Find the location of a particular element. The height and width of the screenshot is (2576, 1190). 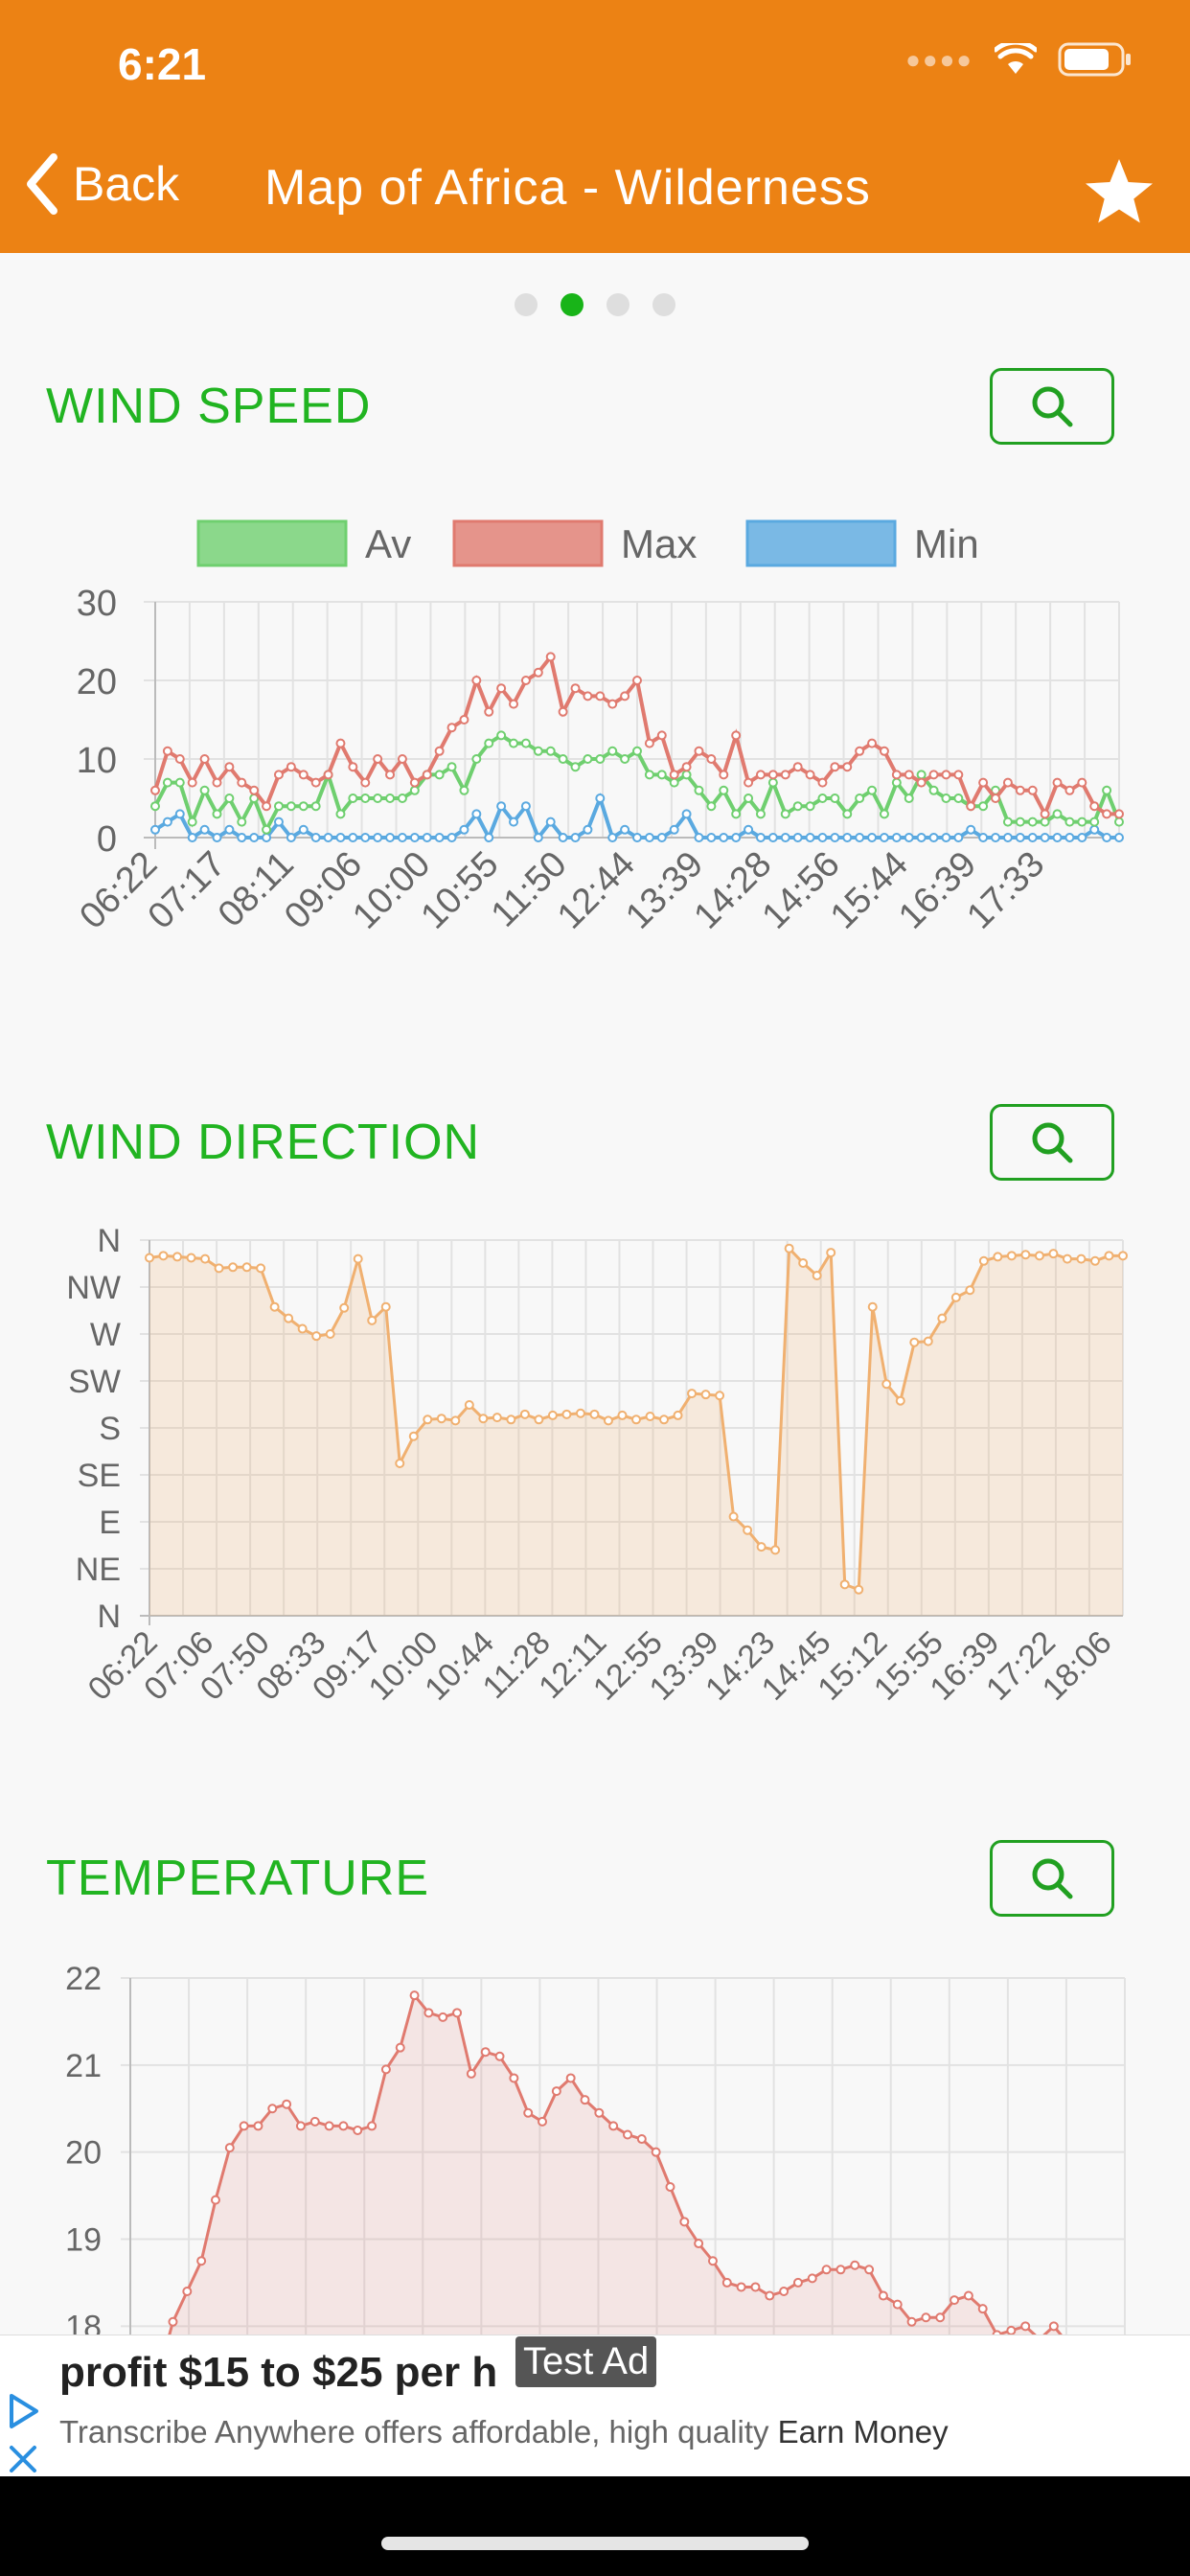

back-button: Back is located at coordinates (101, 184).